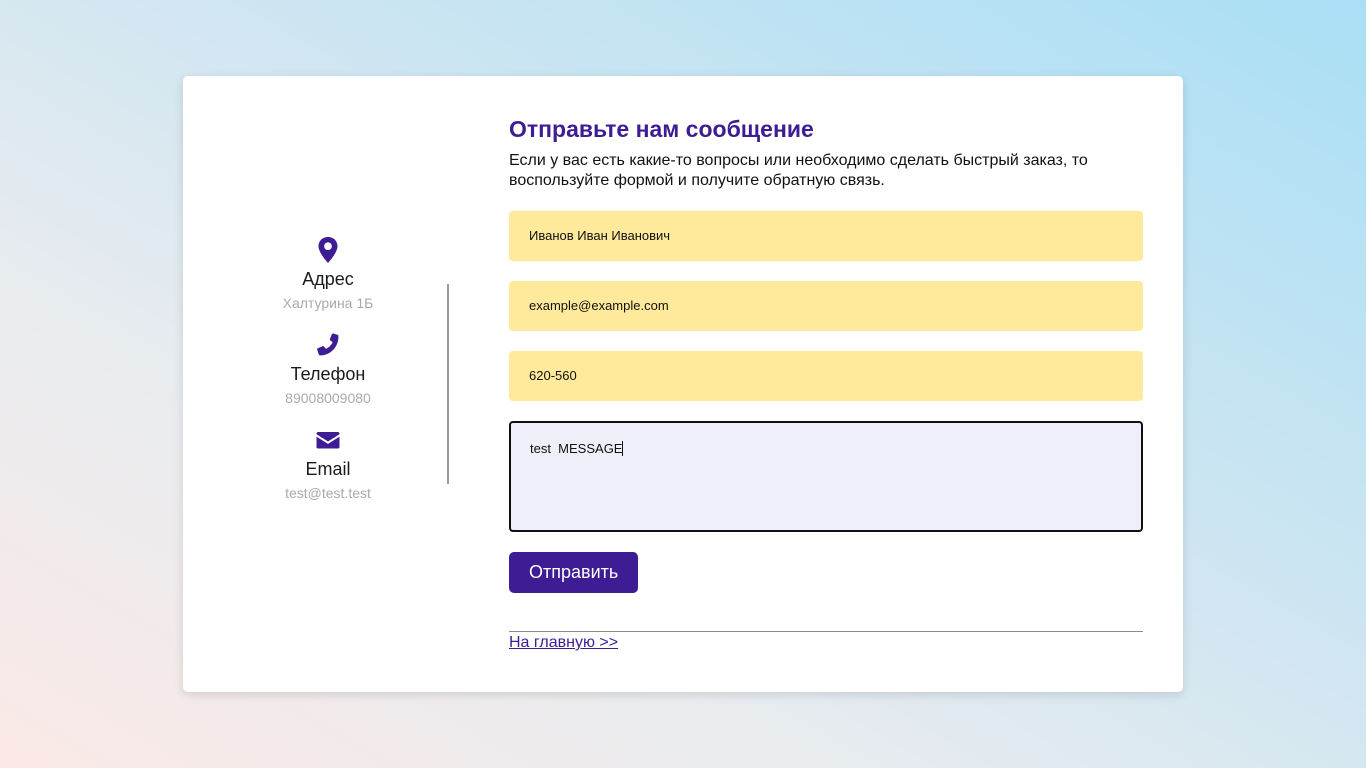 The image size is (1366, 768). I want to click on phone-value: 89008009080, so click(328, 398).